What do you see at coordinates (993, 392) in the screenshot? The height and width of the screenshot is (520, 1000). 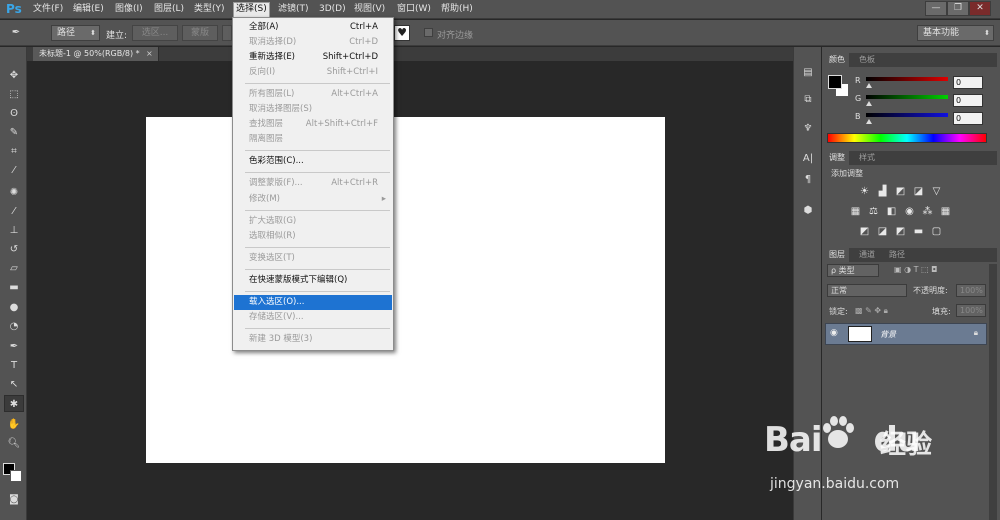 I see `layers-scrollbar` at bounding box center [993, 392].